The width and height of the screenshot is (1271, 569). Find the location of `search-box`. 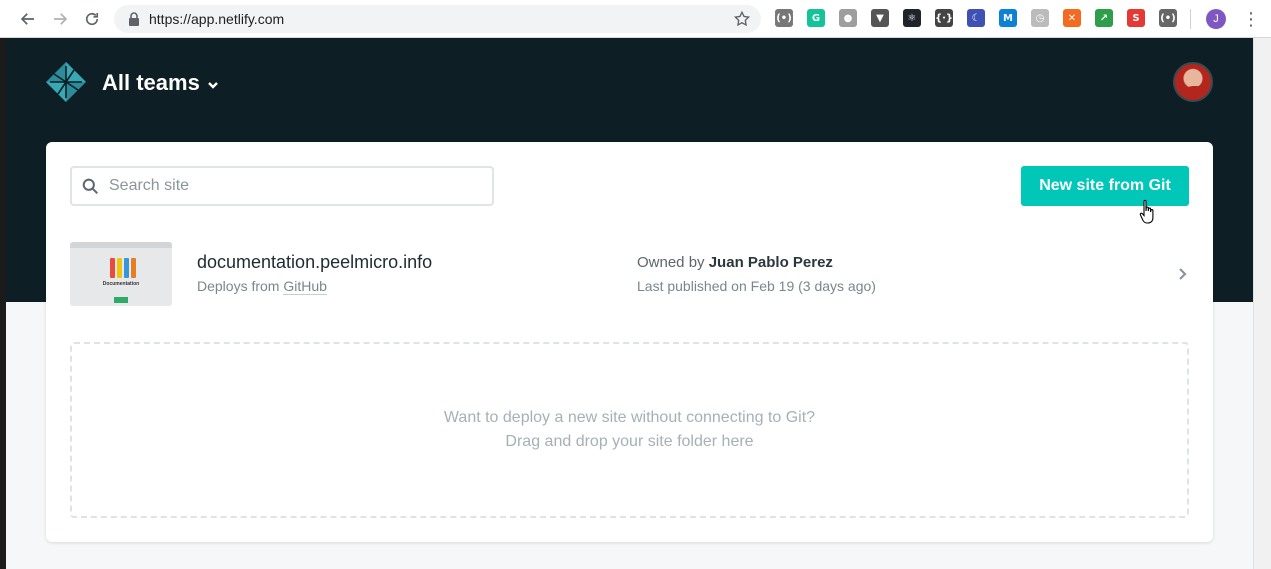

search-box is located at coordinates (282, 186).